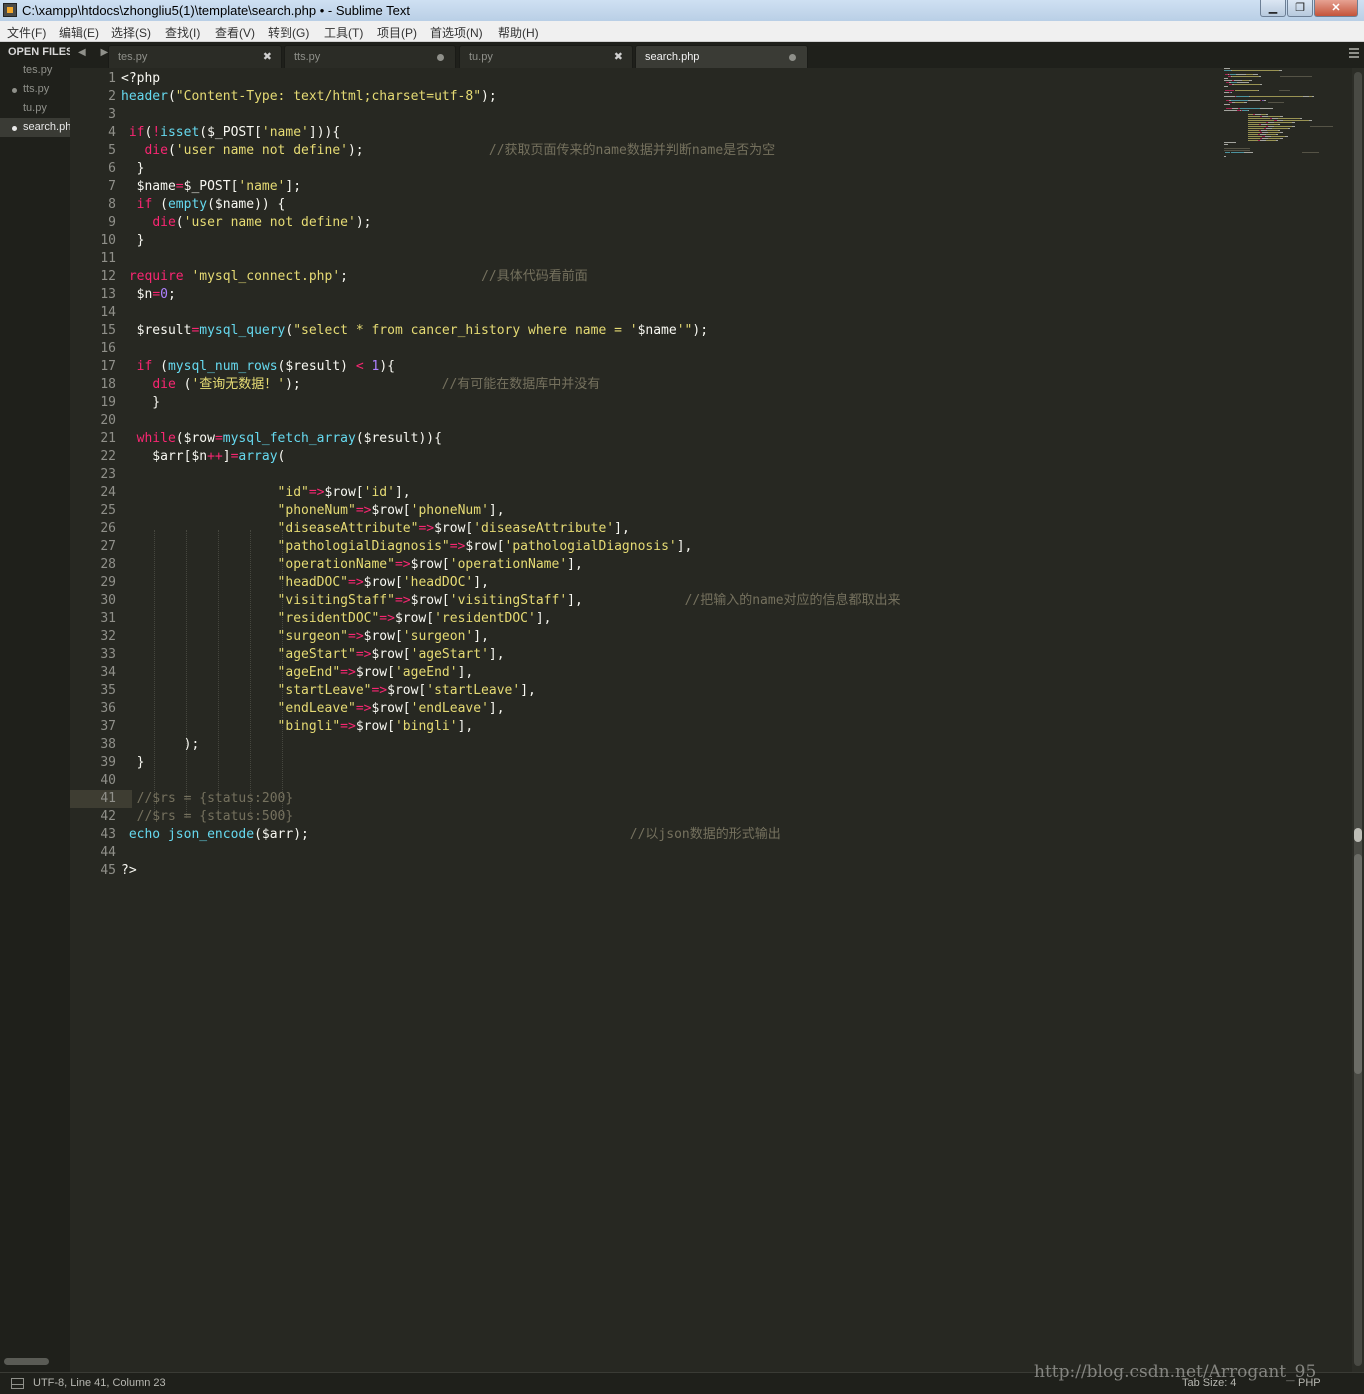 The width and height of the screenshot is (1364, 1394). I want to click on code-line: 39 }, so click(645, 763).